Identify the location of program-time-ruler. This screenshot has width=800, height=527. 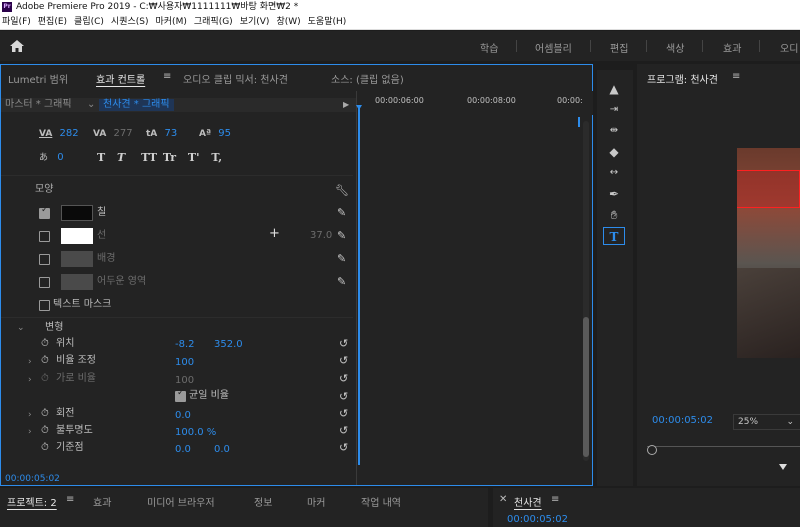
(723, 451).